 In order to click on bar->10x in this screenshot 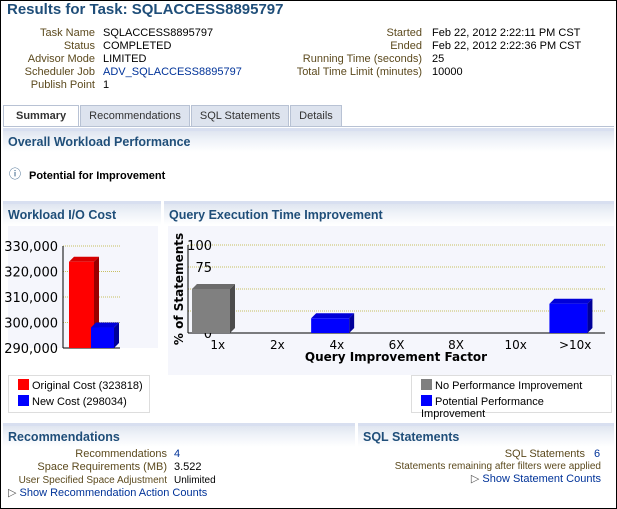, I will do `click(568, 318)`.